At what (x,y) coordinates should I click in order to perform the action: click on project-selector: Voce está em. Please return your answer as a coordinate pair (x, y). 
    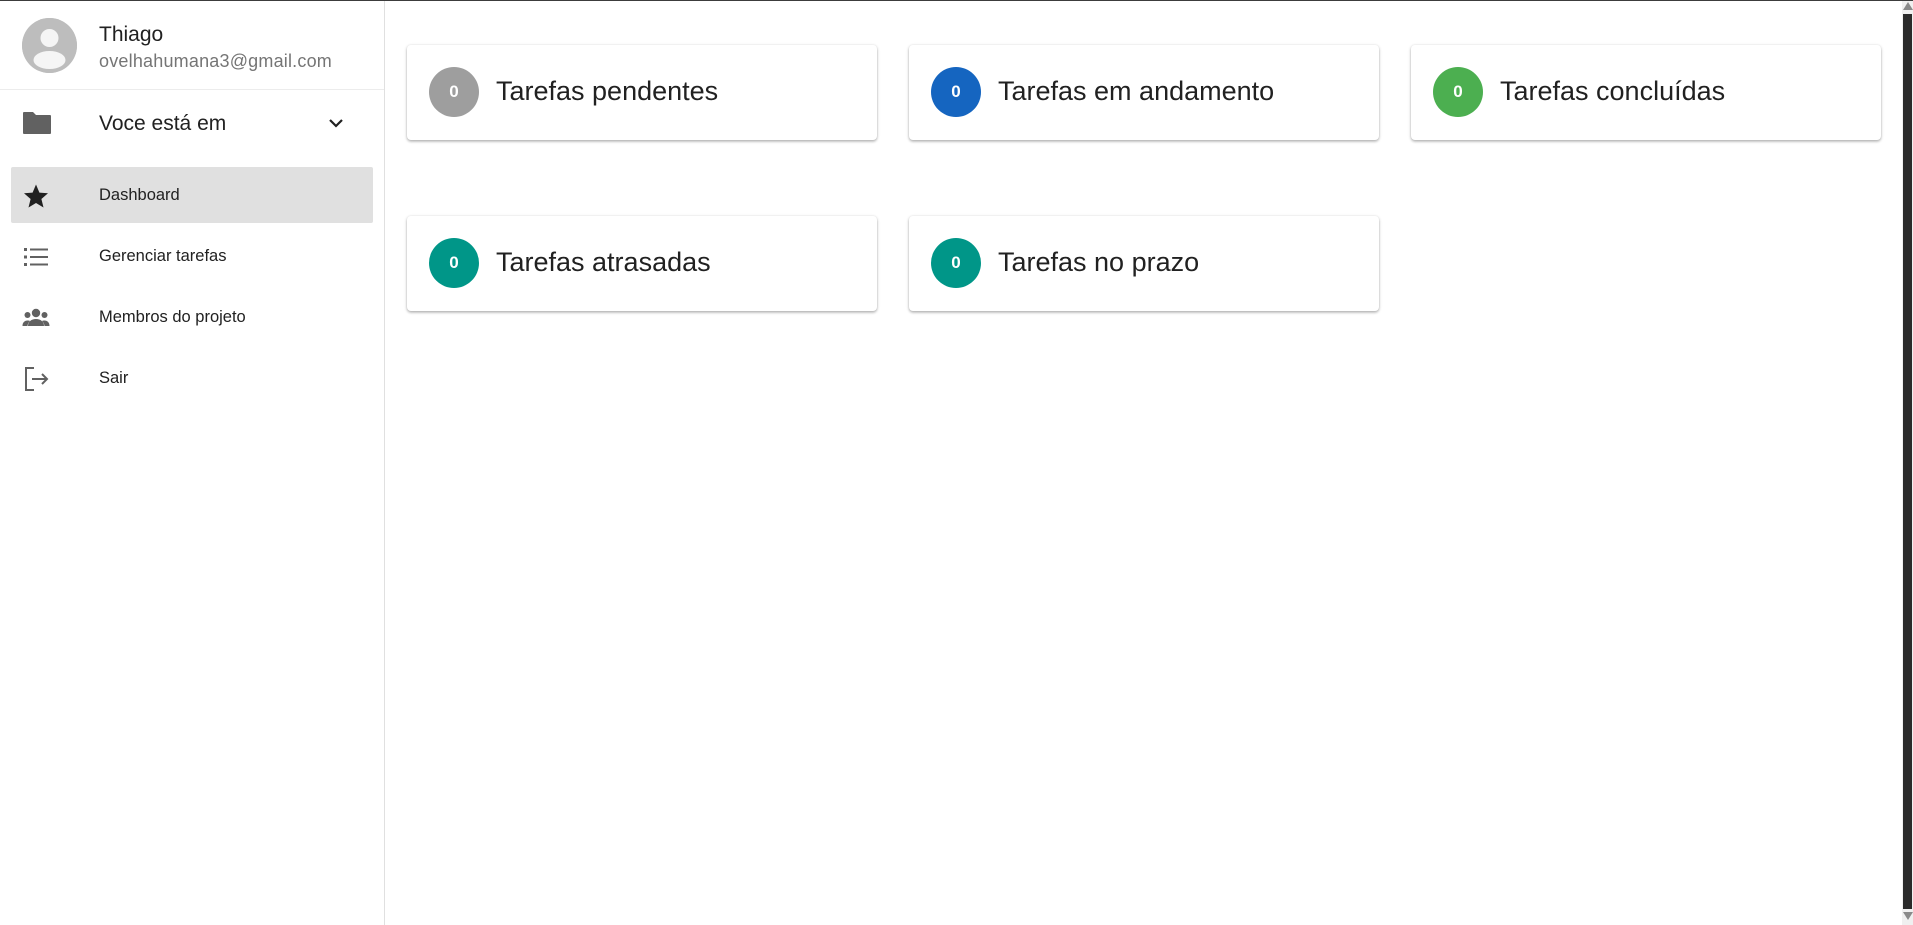
    Looking at the image, I should click on (192, 124).